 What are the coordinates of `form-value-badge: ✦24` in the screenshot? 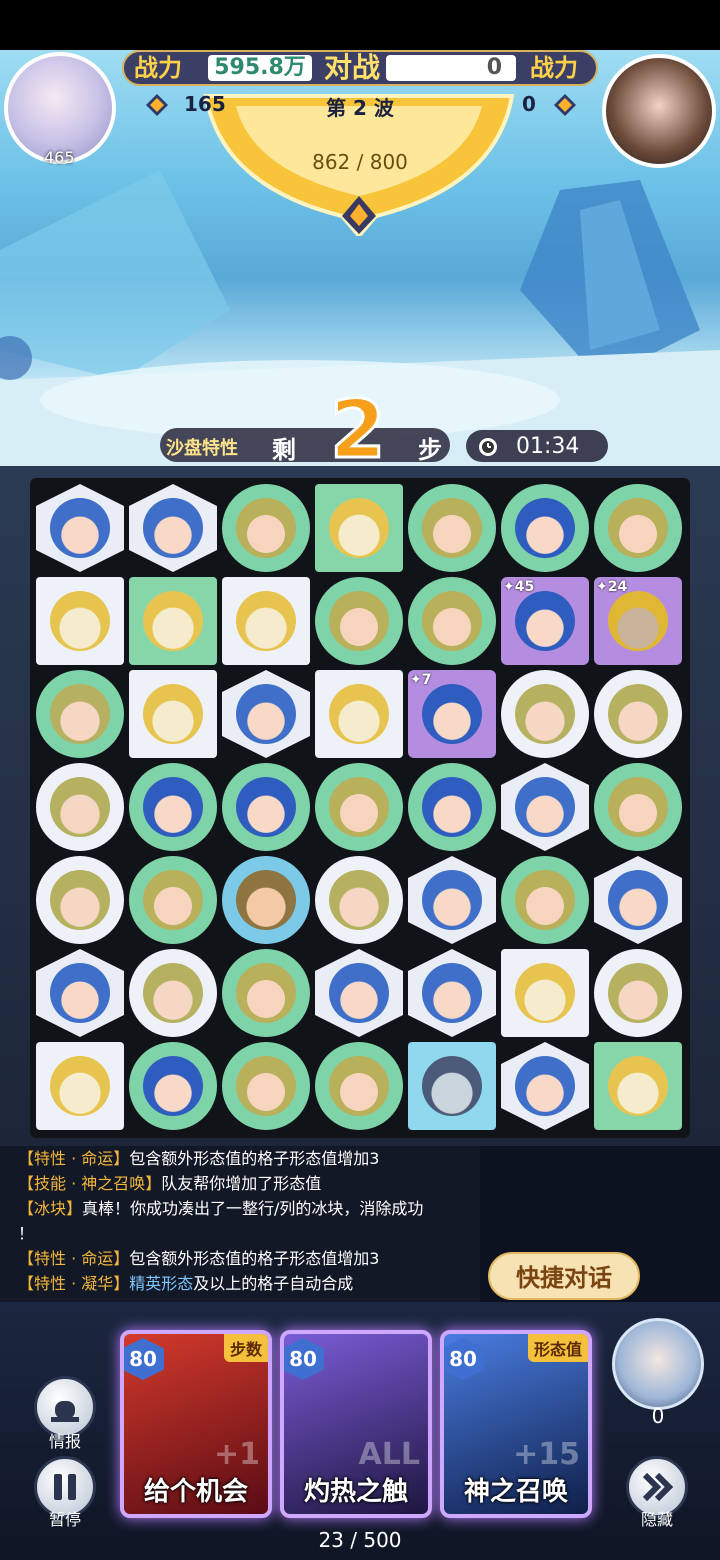 It's located at (612, 587).